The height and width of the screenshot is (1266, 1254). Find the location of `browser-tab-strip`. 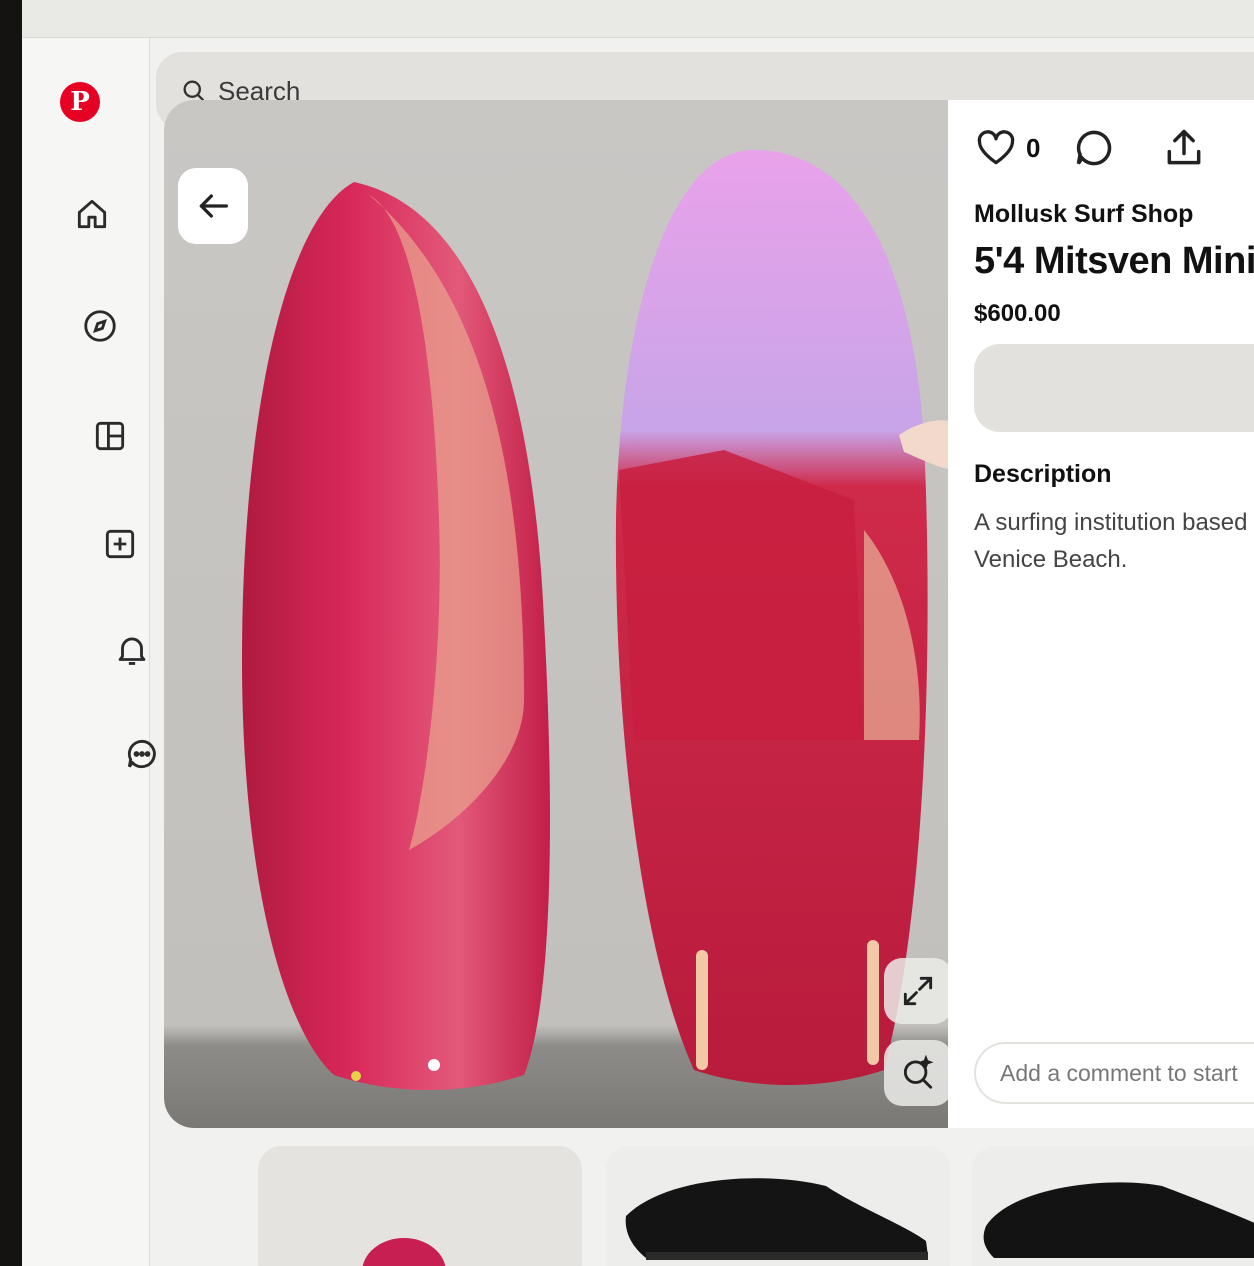

browser-tab-strip is located at coordinates (638, 19).